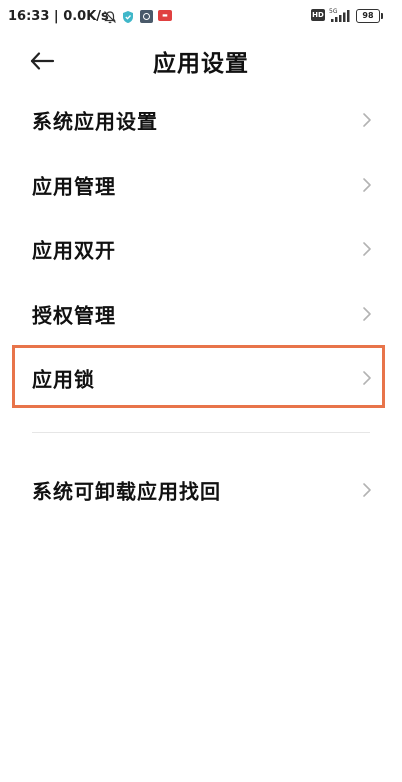 The image size is (402, 782). Describe the element at coordinates (318, 15) in the screenshot. I see `hd-badge: HD` at that location.